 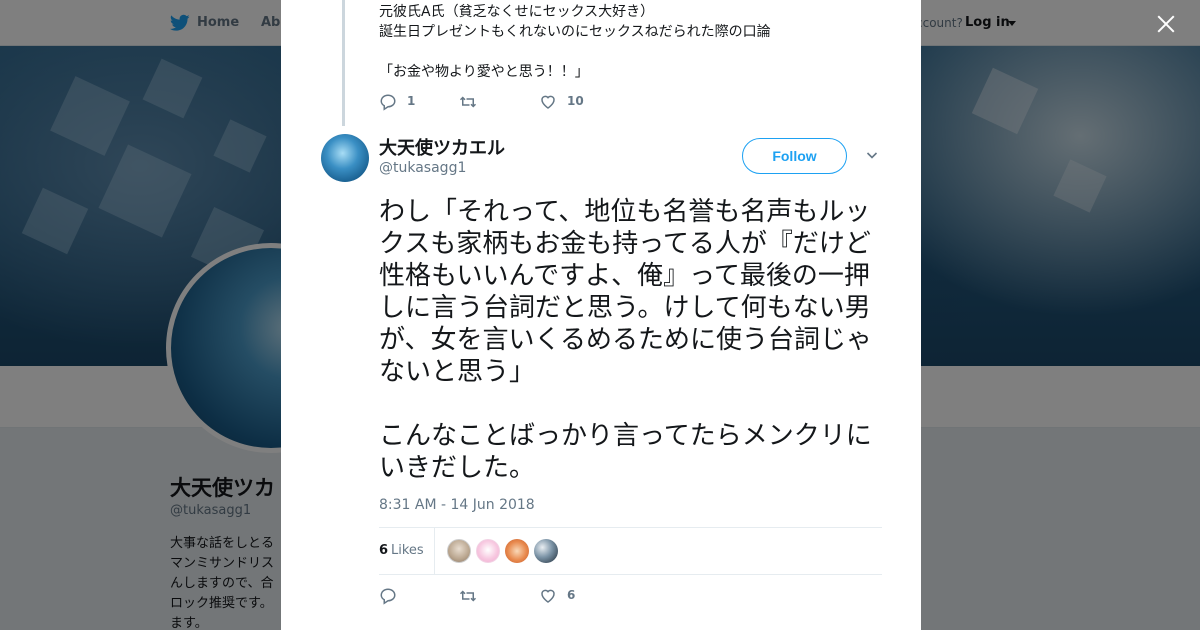 I want to click on tweet-actions: 6, so click(x=489, y=596).